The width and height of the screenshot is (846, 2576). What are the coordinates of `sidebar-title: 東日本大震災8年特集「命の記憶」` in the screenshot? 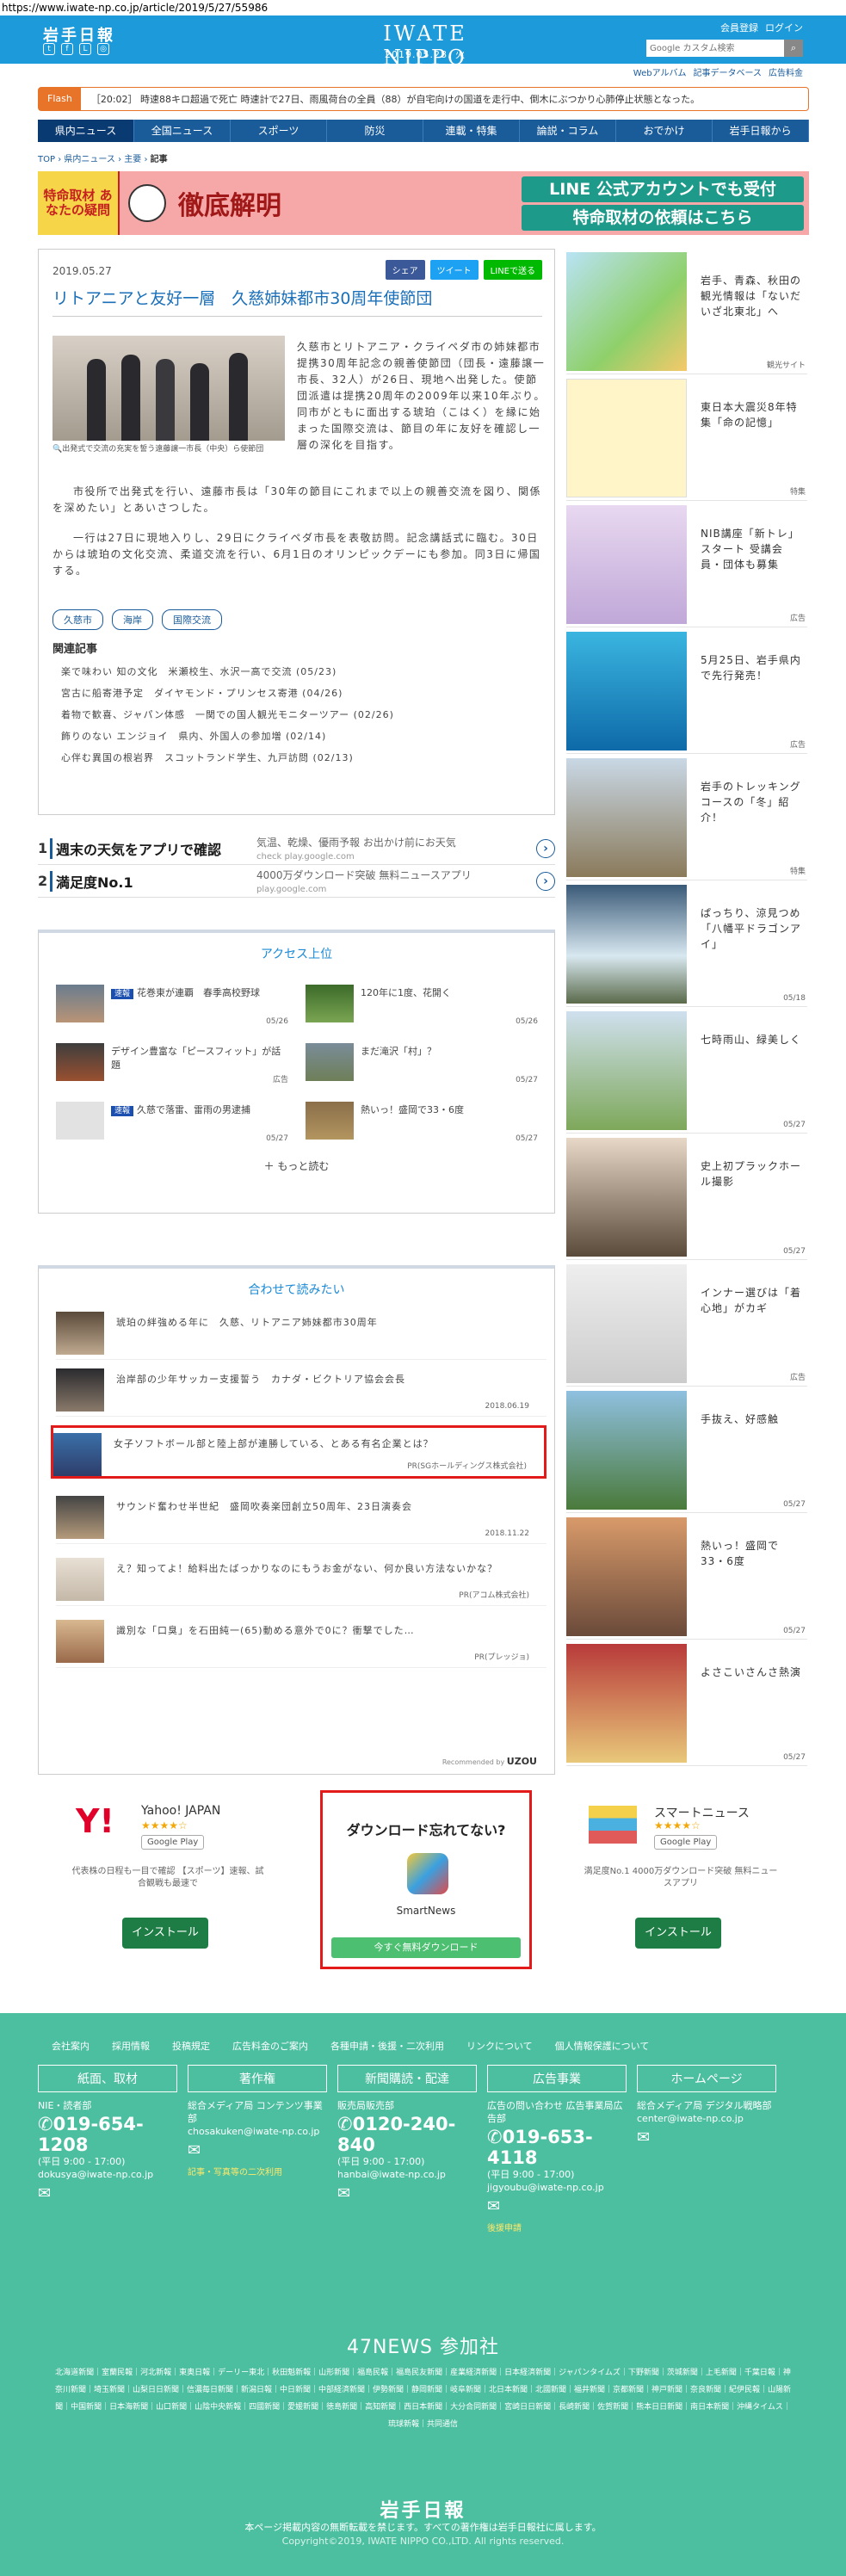 It's located at (753, 414).